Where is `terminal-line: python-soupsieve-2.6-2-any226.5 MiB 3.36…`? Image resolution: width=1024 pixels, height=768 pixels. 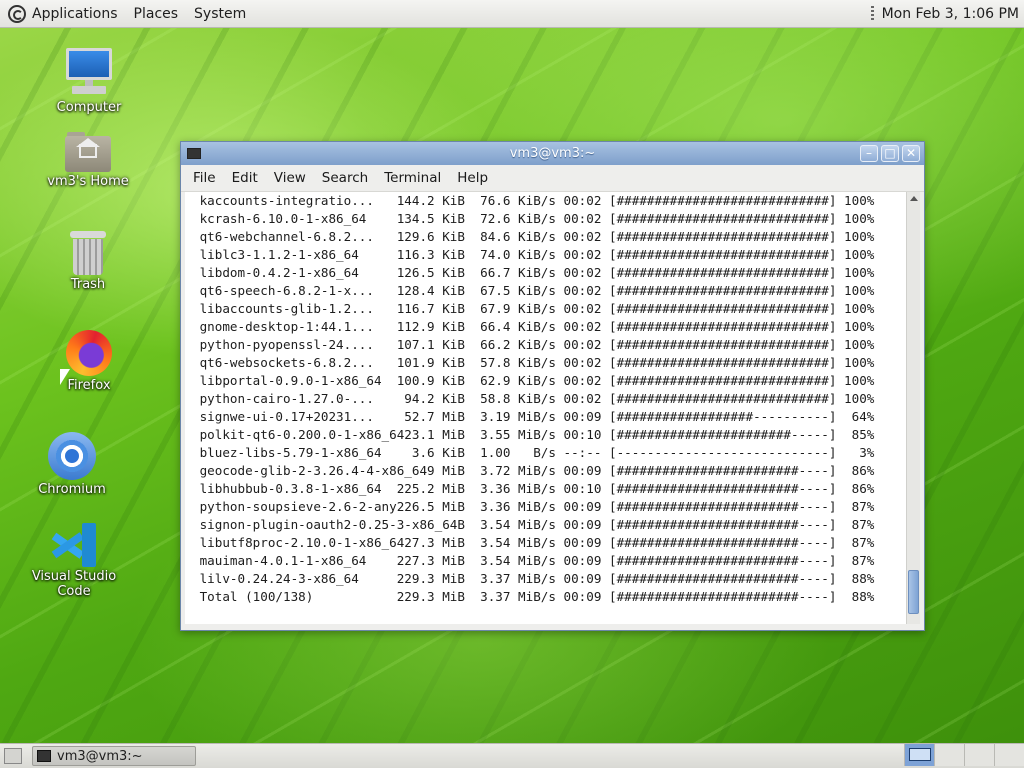 terminal-line: python-soupsieve-2.6-2-any226.5 MiB 3.36… is located at coordinates (533, 506).